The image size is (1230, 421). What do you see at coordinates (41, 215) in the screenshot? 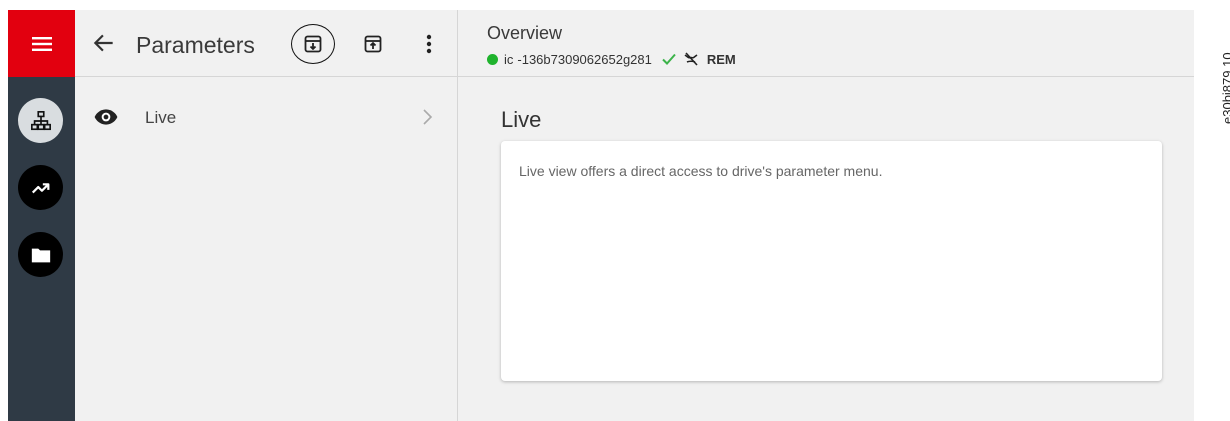
I see `navigation-rail` at bounding box center [41, 215].